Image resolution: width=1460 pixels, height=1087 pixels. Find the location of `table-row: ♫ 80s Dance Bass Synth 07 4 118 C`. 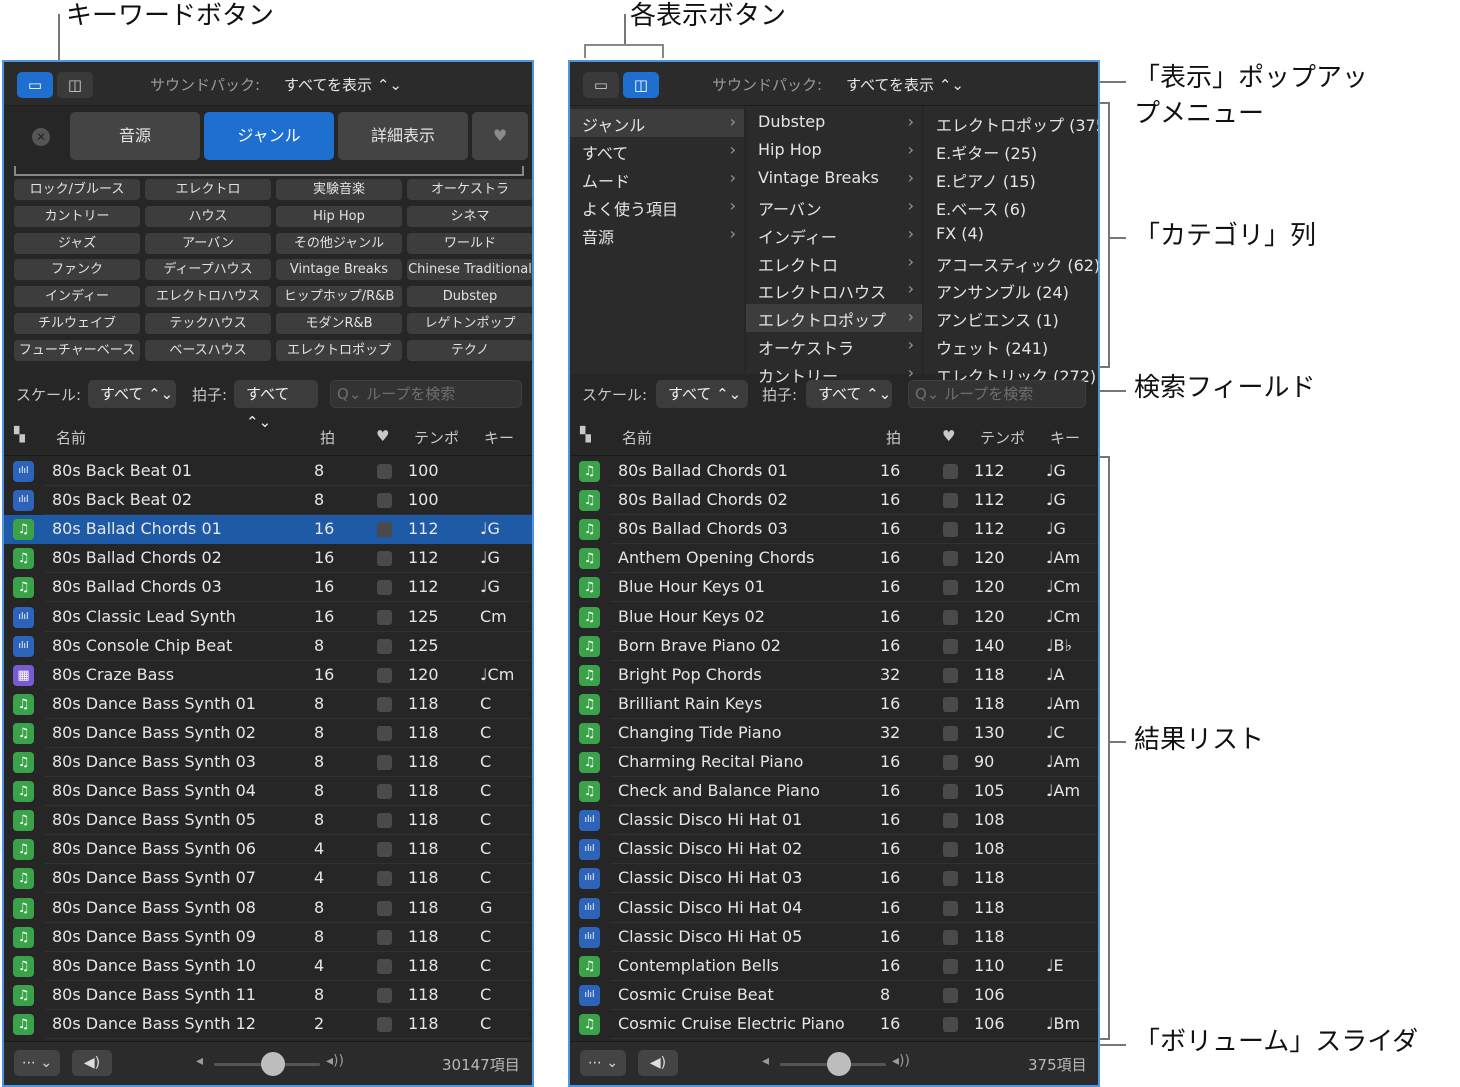

table-row: ♫ 80s Dance Bass Synth 07 4 118 C is located at coordinates (268, 879).